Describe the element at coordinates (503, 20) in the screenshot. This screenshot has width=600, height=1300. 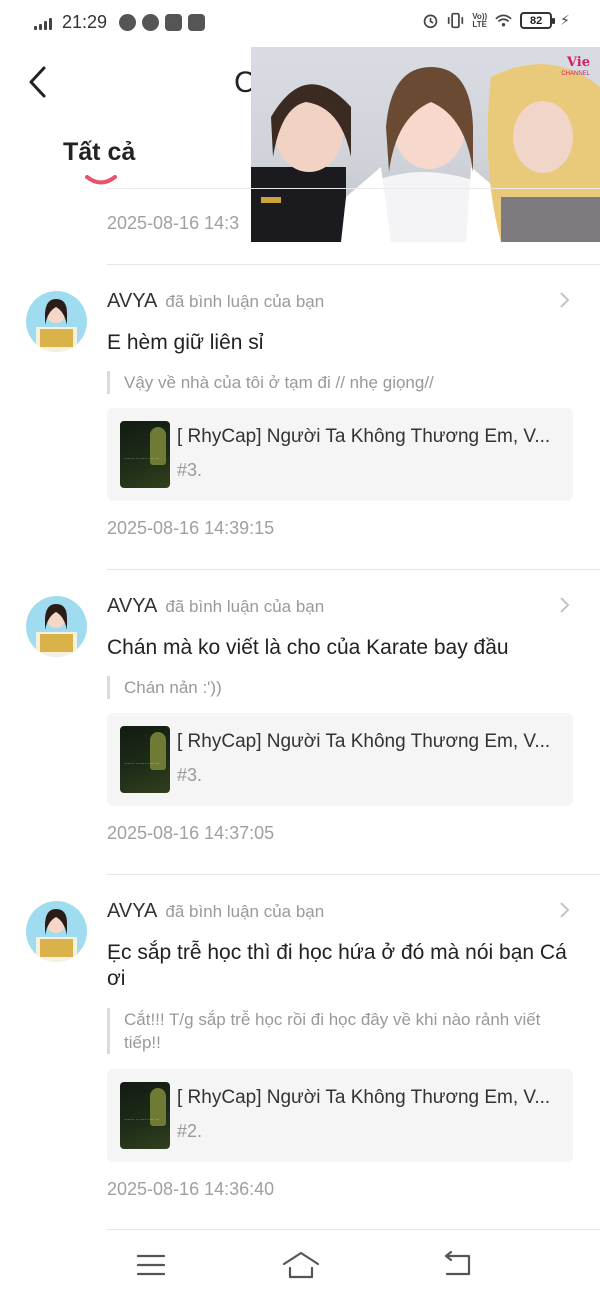
I see `wifi-icon` at that location.